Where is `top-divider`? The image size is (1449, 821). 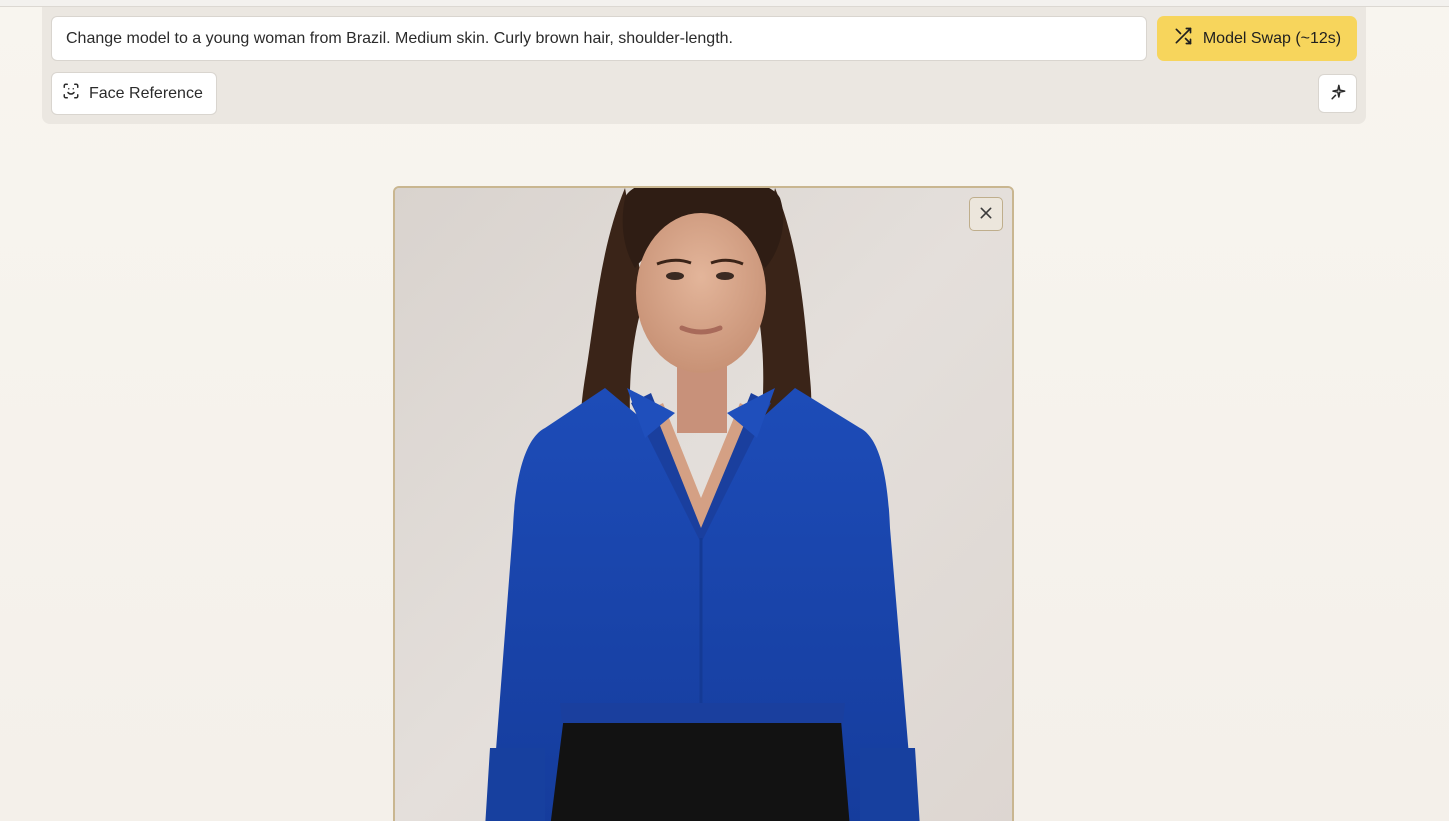
top-divider is located at coordinates (724, 3).